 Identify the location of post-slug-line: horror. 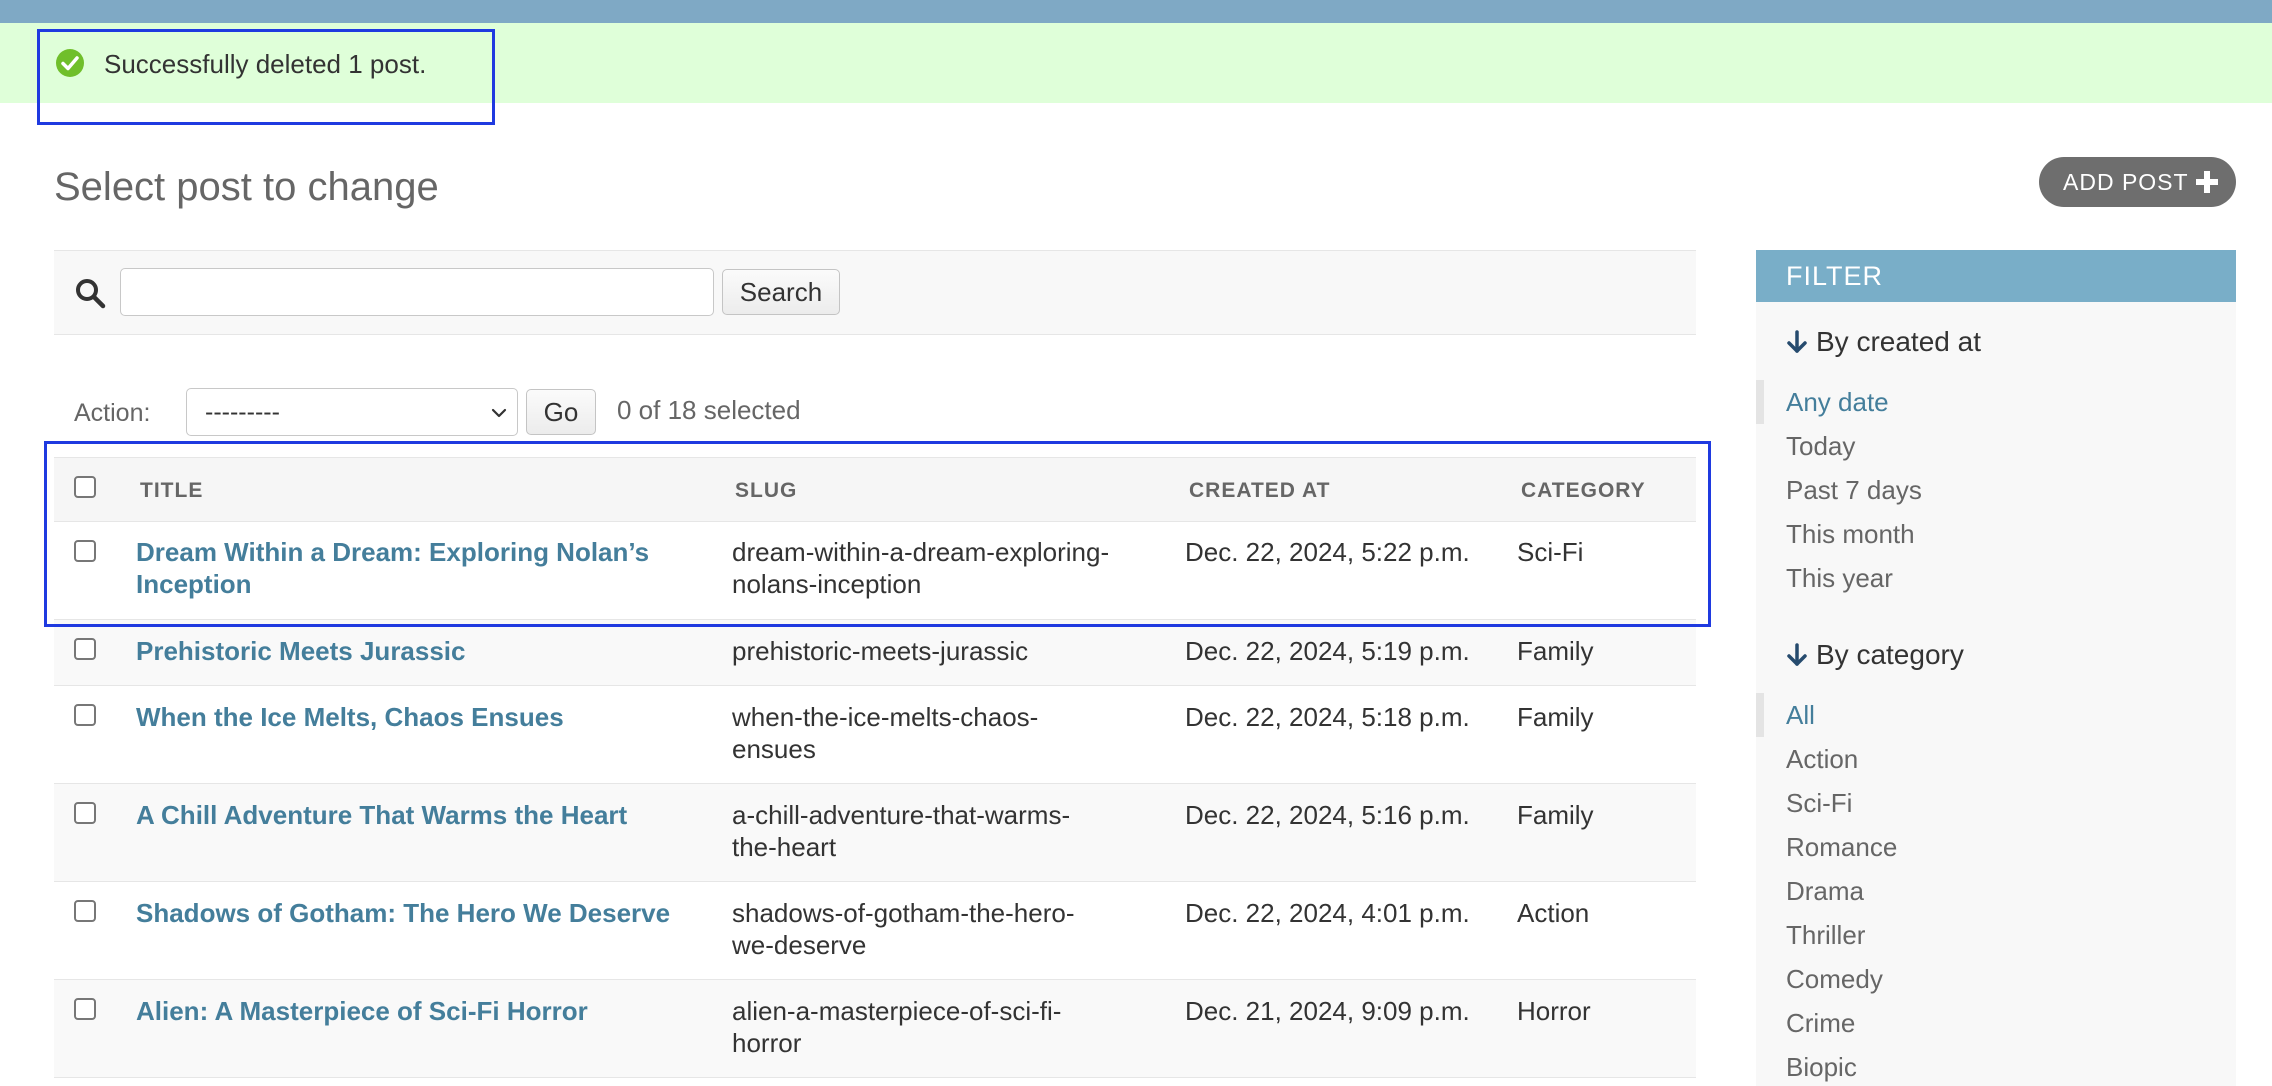
(767, 1043).